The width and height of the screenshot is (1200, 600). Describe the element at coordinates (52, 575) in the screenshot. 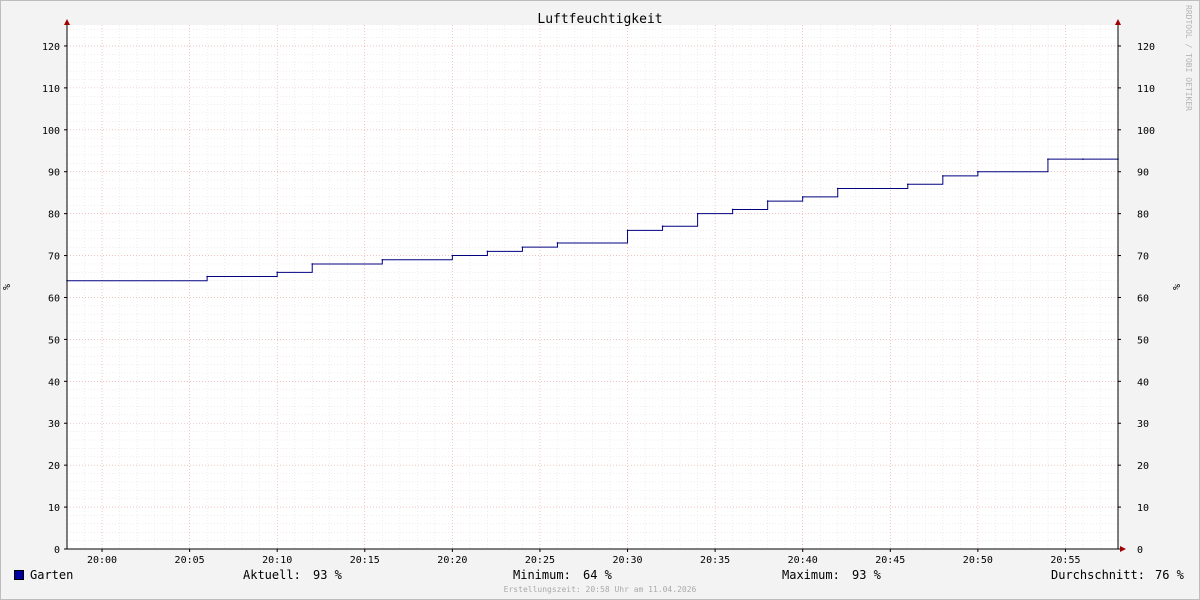

I see `legend-series-name: Garten` at that location.